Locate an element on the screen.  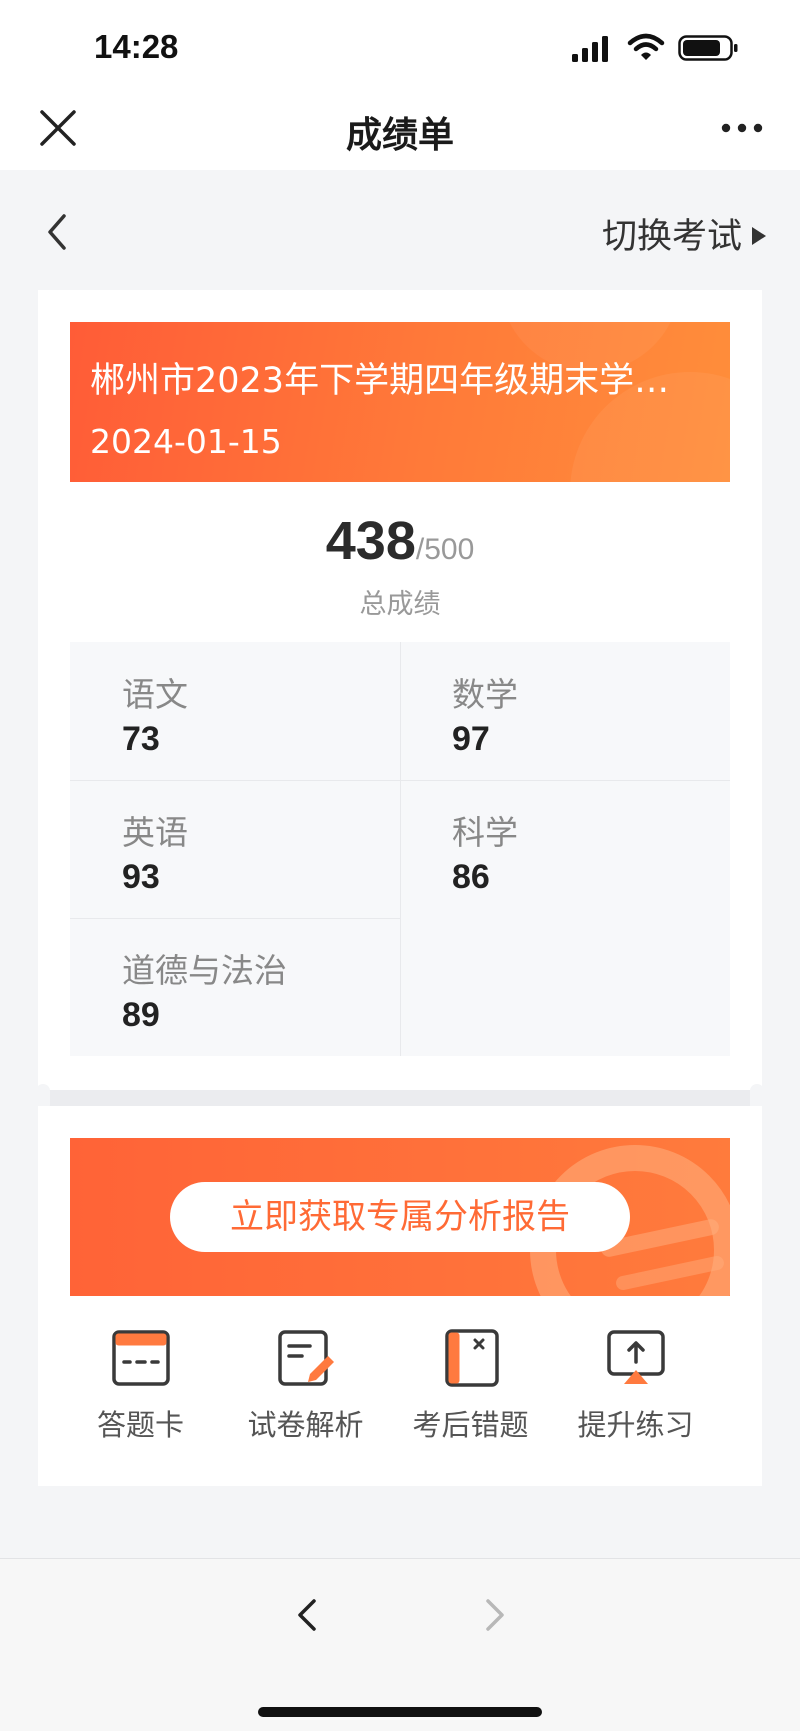
exam-banner: 郴州市2023年下学期四年级期末学… 2024-01-15 is located at coordinates (400, 402).